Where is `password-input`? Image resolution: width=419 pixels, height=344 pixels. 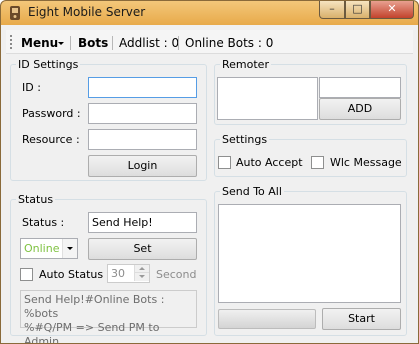 password-input is located at coordinates (142, 113).